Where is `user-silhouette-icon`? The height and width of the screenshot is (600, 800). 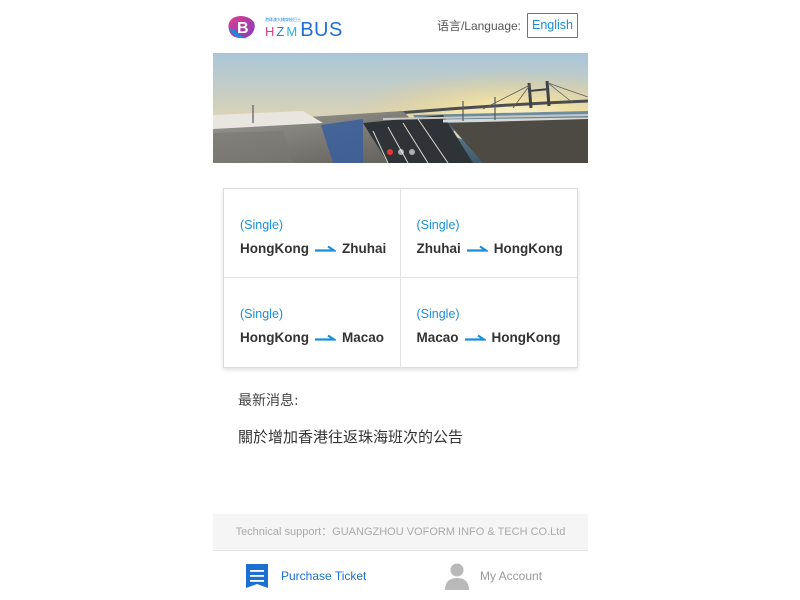
user-silhouette-icon is located at coordinates (457, 576).